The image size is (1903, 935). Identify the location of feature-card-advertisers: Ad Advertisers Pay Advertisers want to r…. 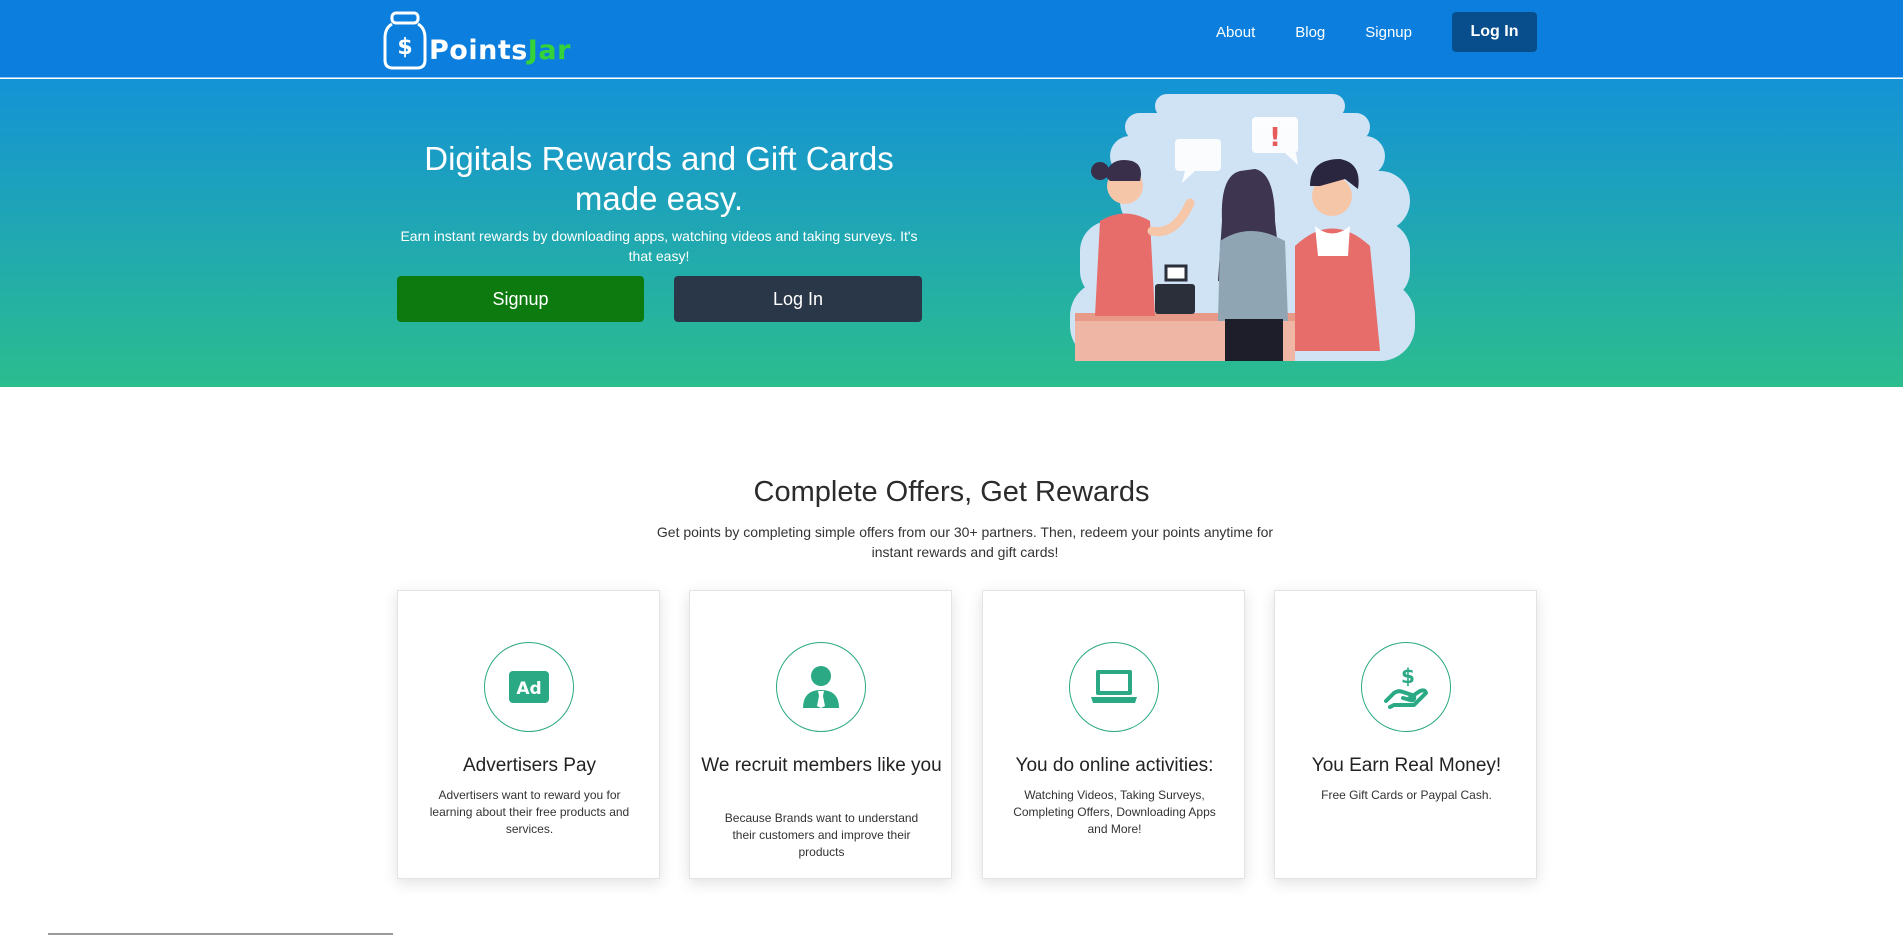
(528, 734).